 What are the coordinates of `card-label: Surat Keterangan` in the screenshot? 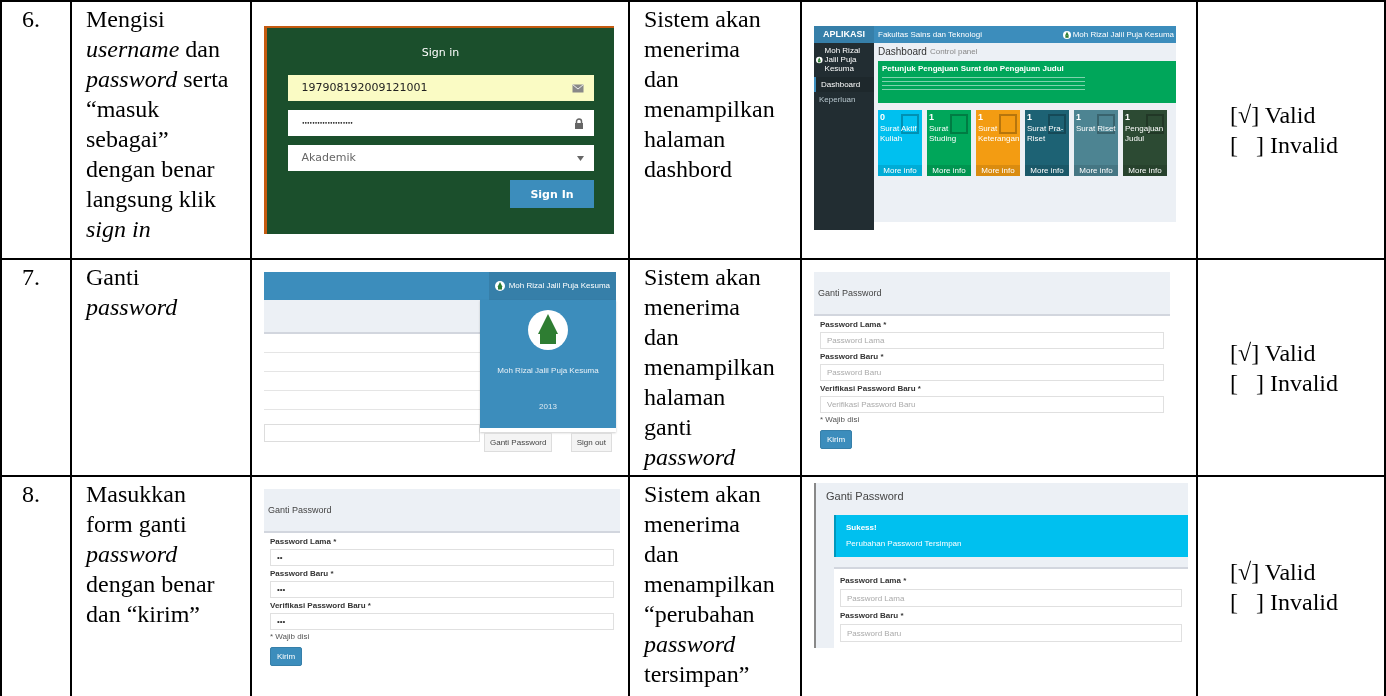 It's located at (998, 133).